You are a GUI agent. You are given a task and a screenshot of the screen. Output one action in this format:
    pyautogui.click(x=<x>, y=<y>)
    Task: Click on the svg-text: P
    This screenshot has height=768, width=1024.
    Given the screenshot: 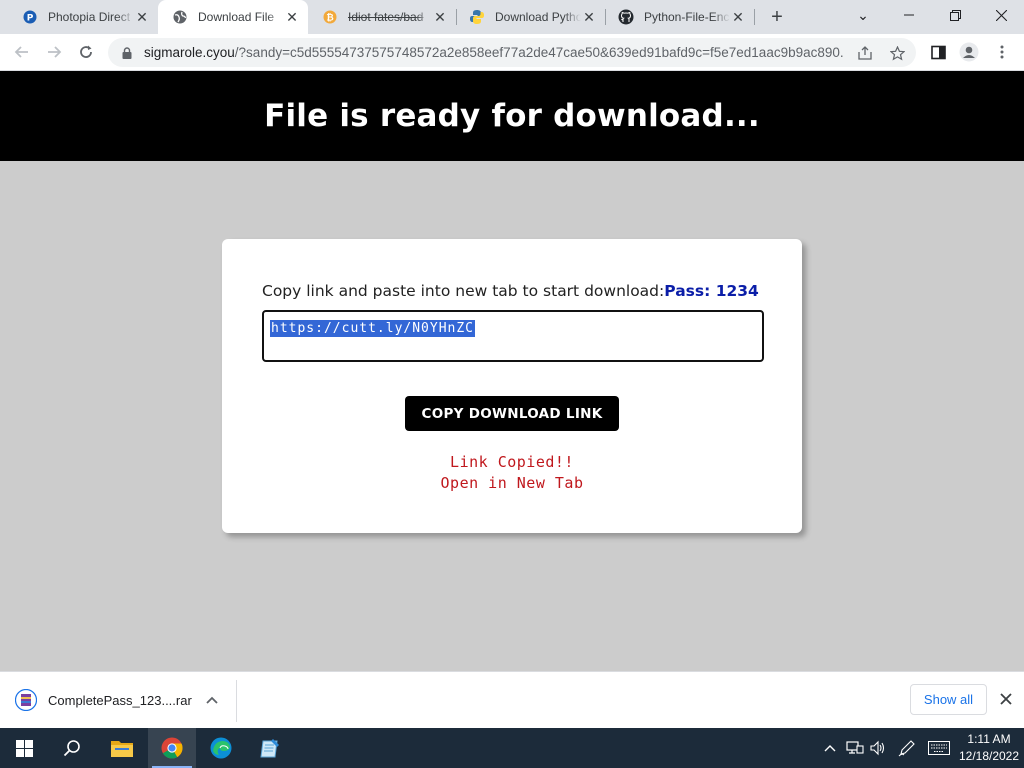 What is the action you would take?
    pyautogui.click(x=30, y=19)
    